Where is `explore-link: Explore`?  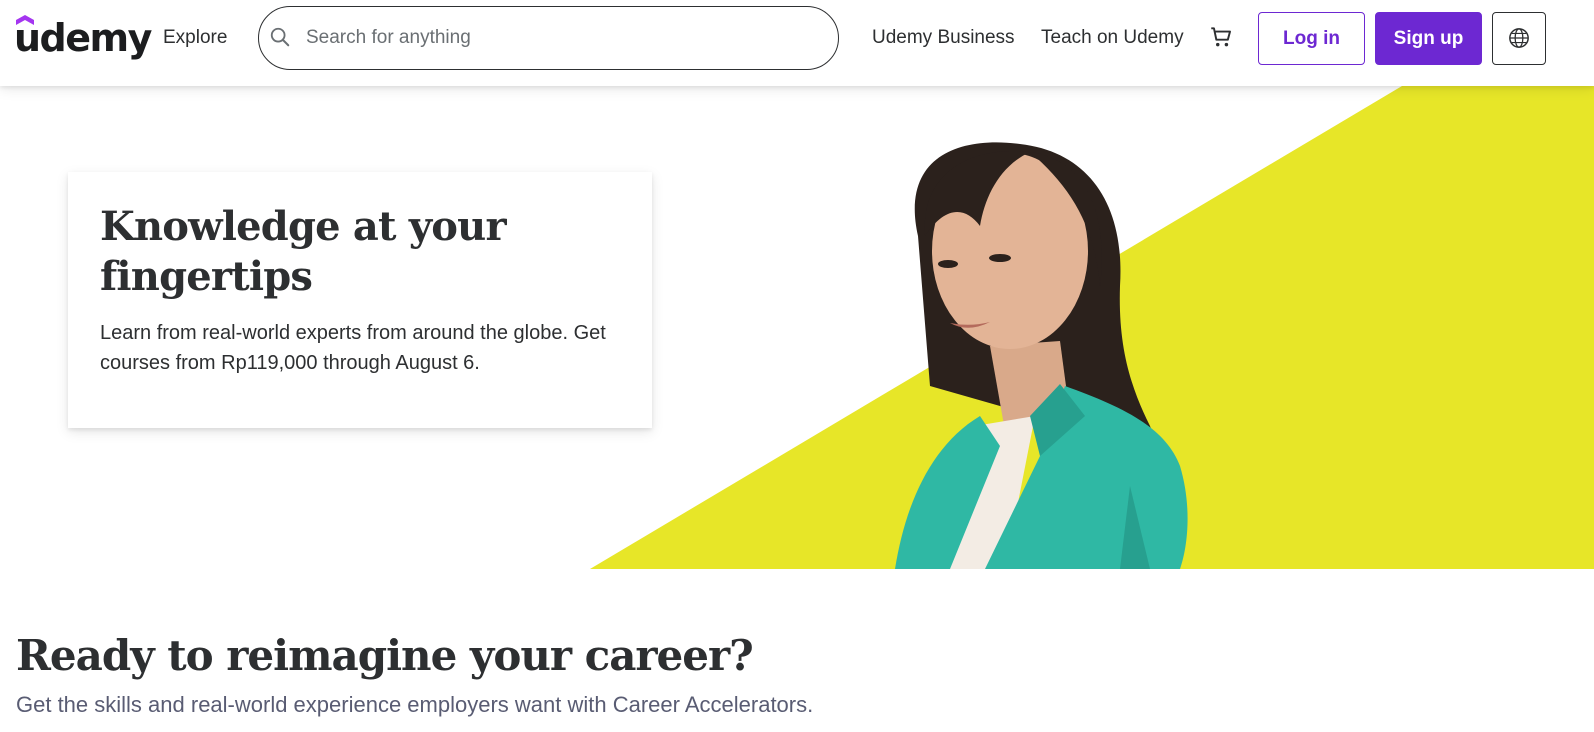
explore-link: Explore is located at coordinates (195, 38).